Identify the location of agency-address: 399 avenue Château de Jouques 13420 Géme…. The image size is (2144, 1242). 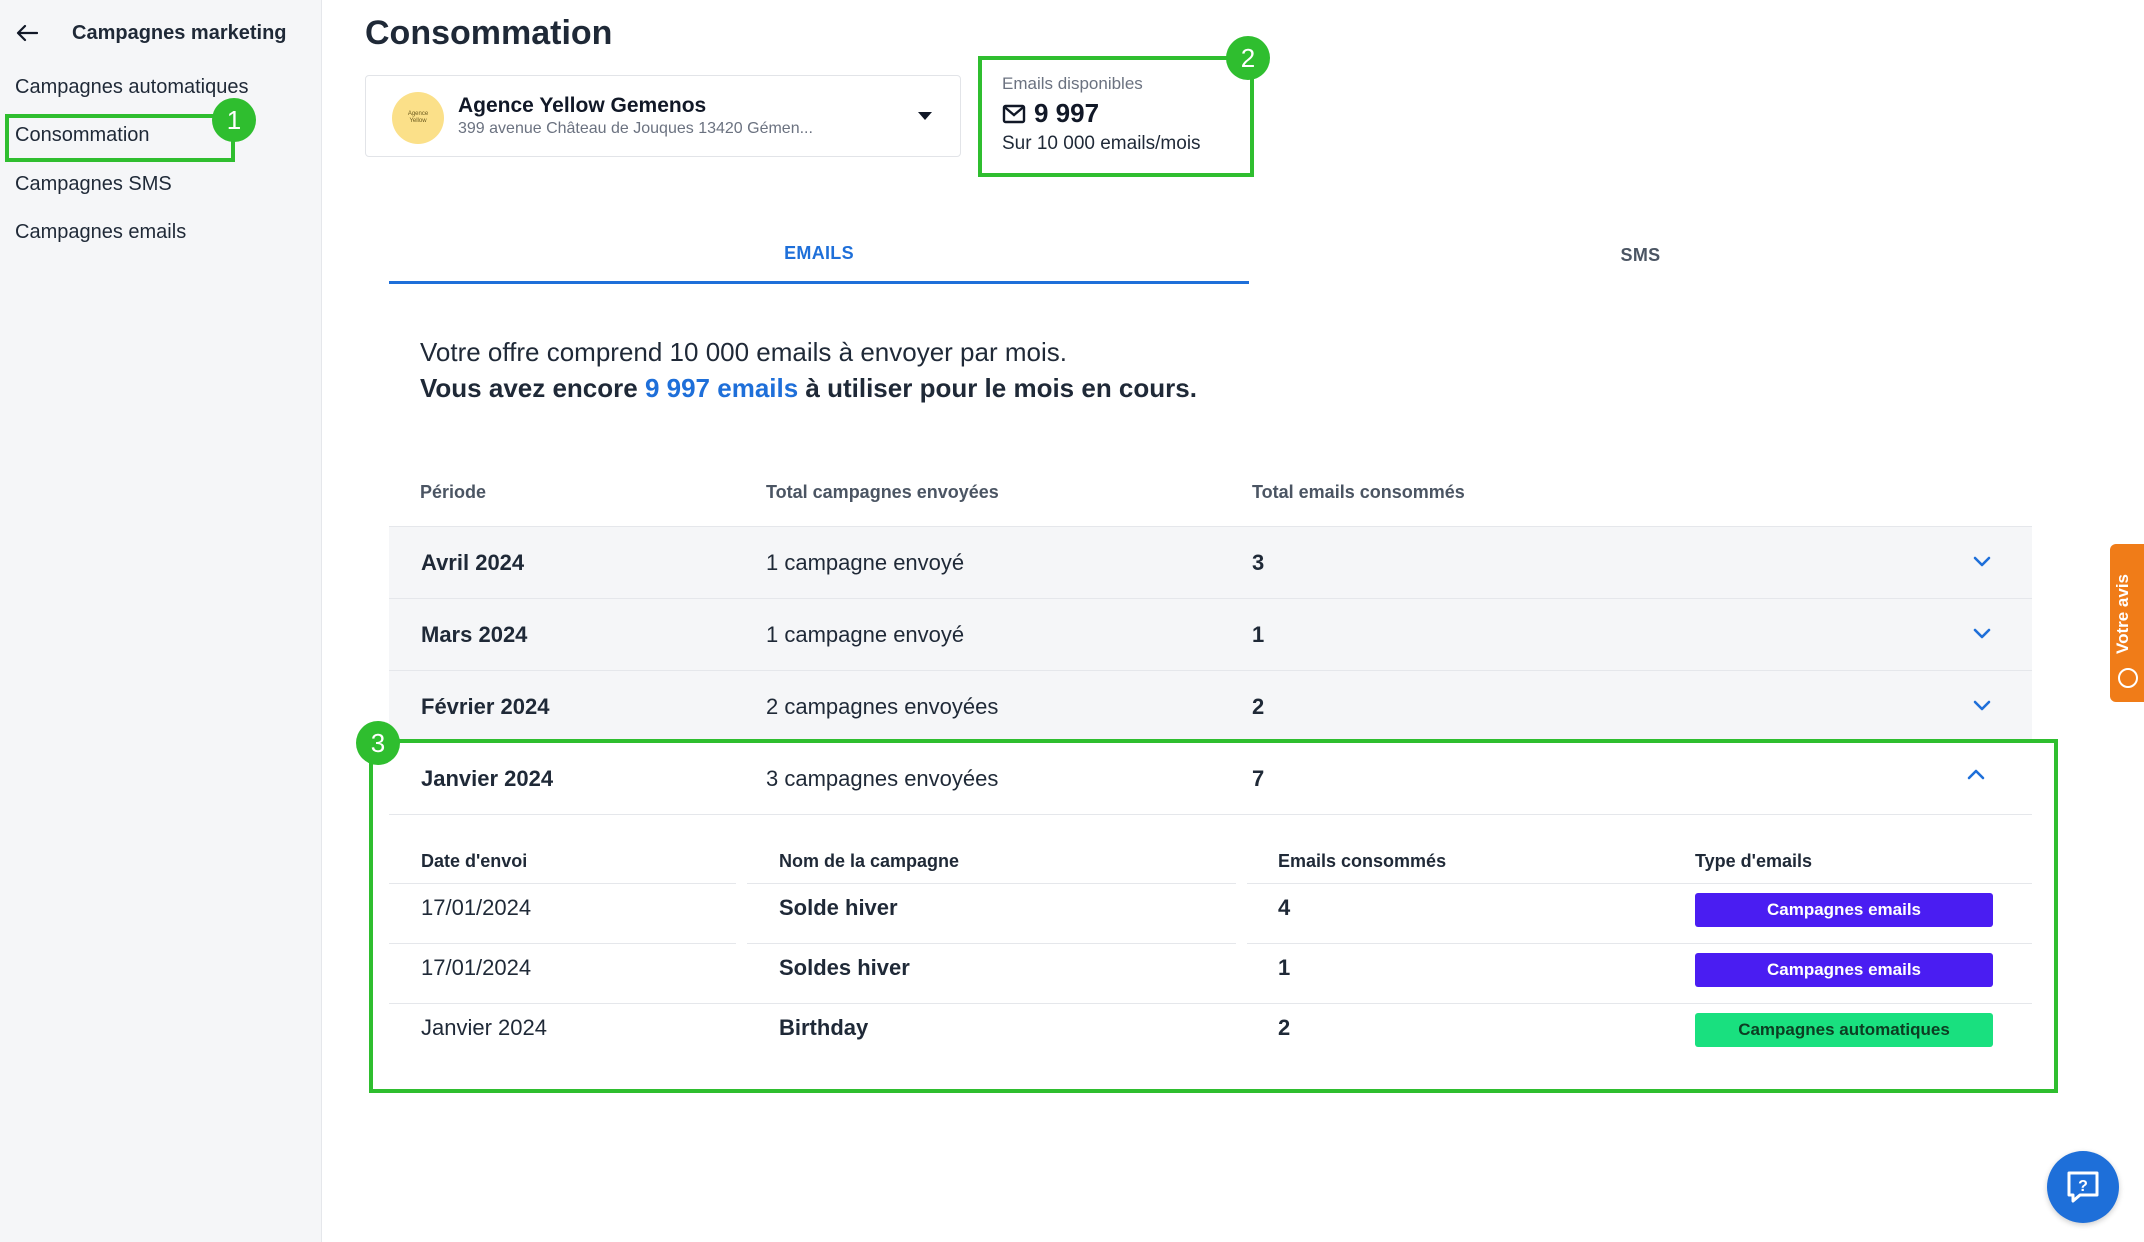
(635, 128).